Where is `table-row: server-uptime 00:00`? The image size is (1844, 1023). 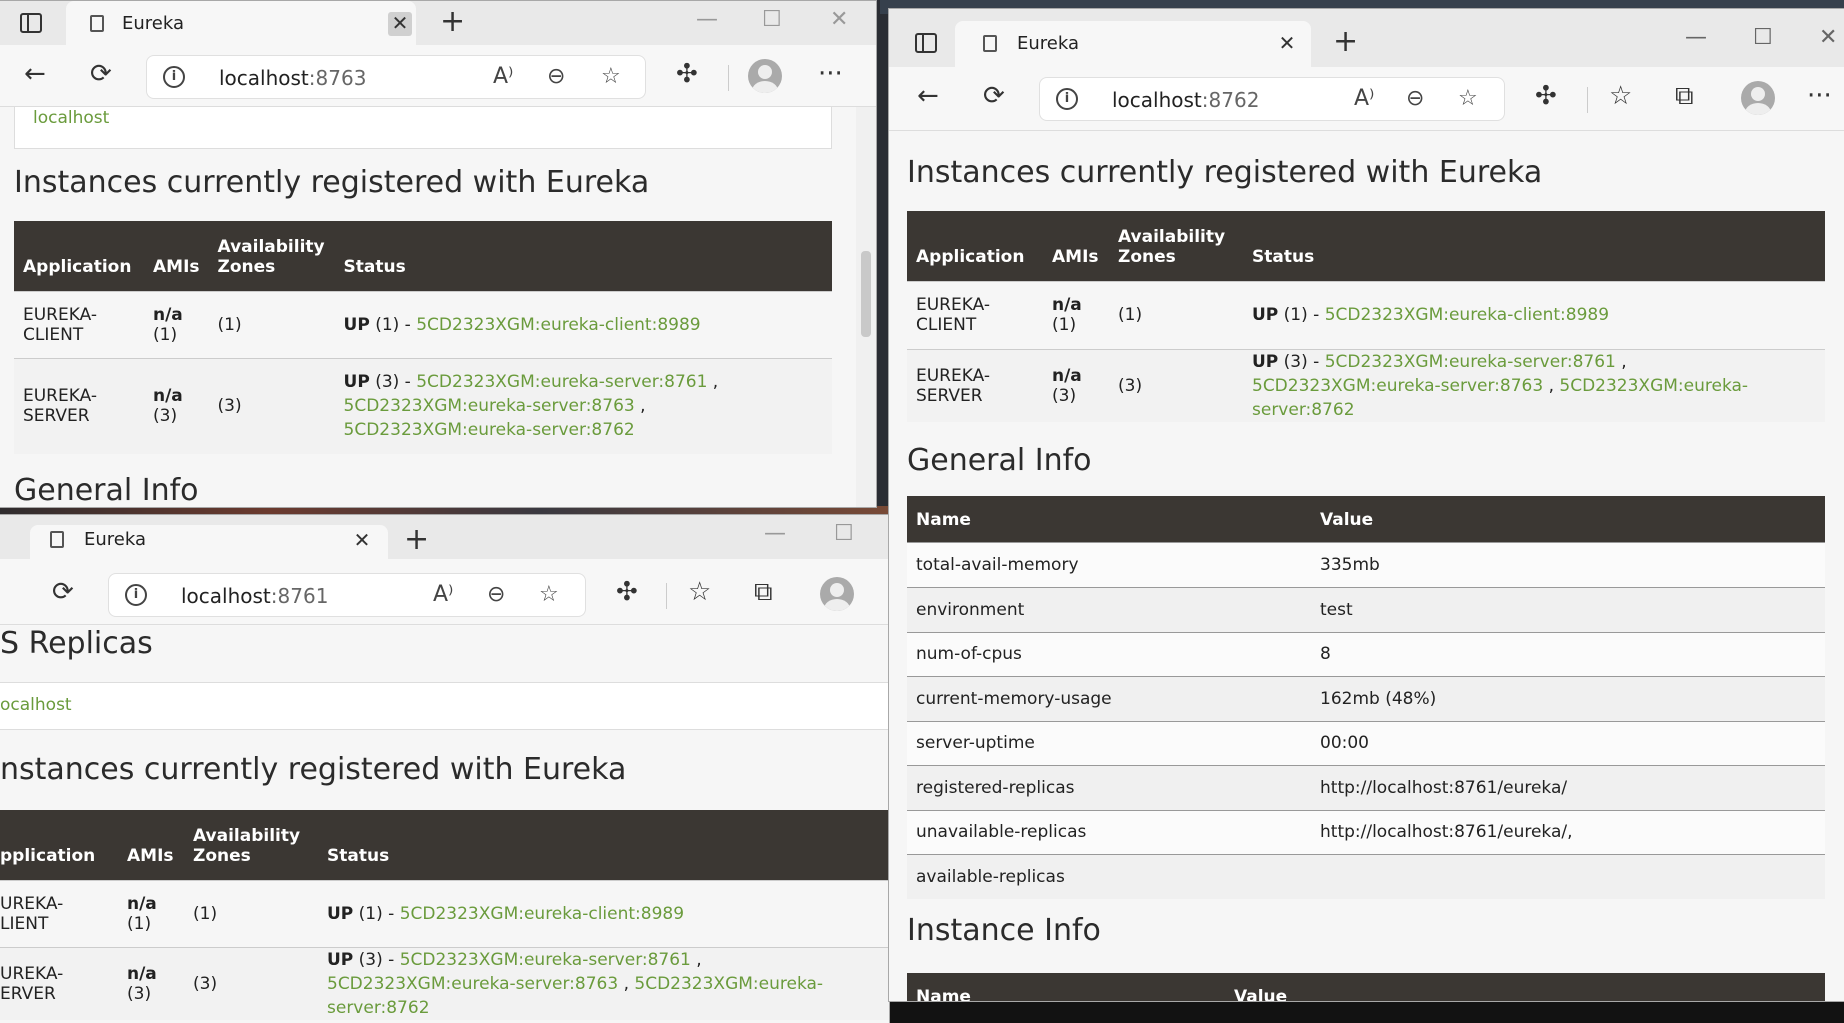
table-row: server-uptime 00:00 is located at coordinates (1366, 742).